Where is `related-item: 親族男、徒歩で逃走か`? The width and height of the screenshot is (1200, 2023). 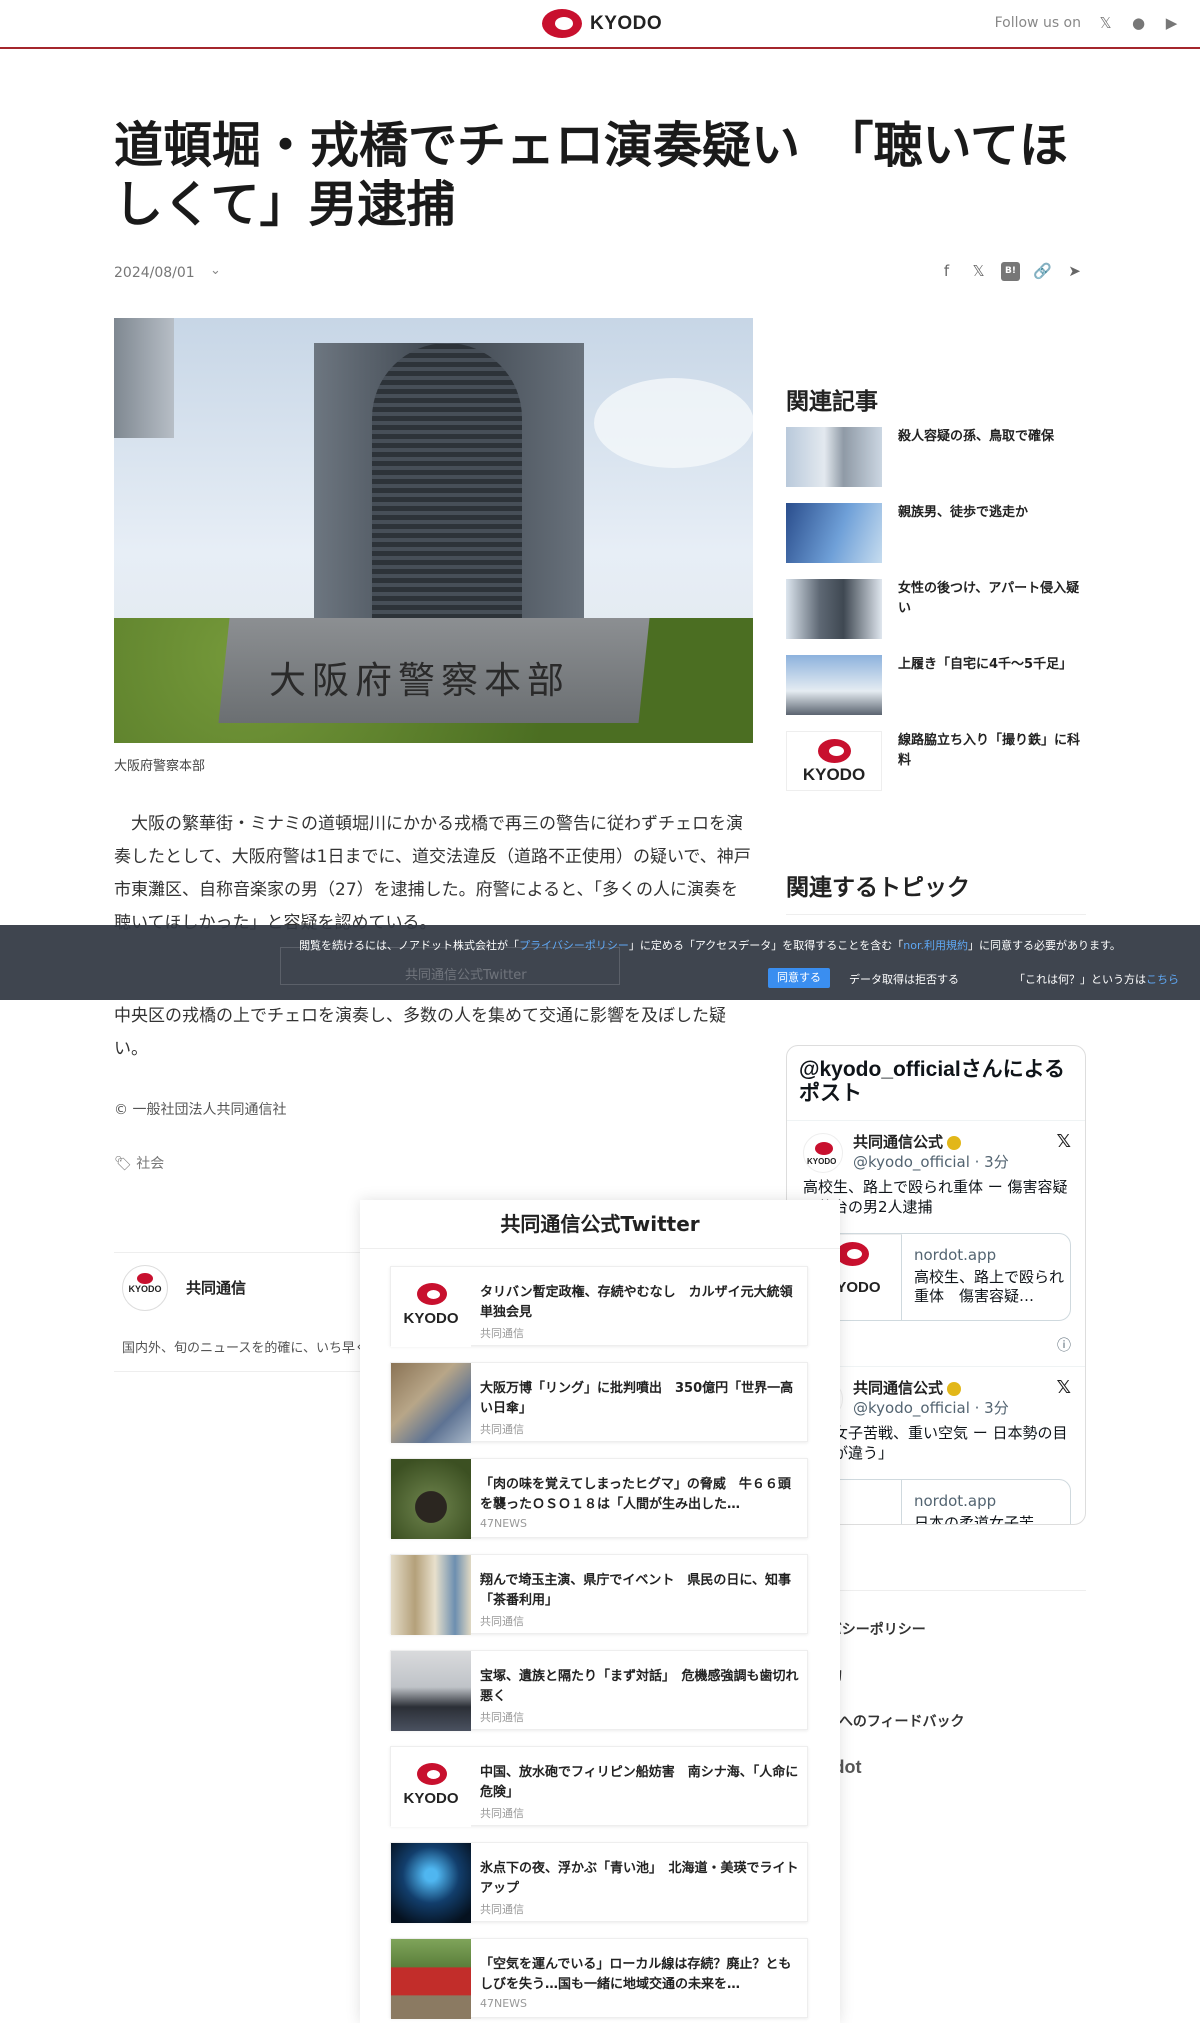 related-item: 親族男、徒歩で逃走か is located at coordinates (936, 541).